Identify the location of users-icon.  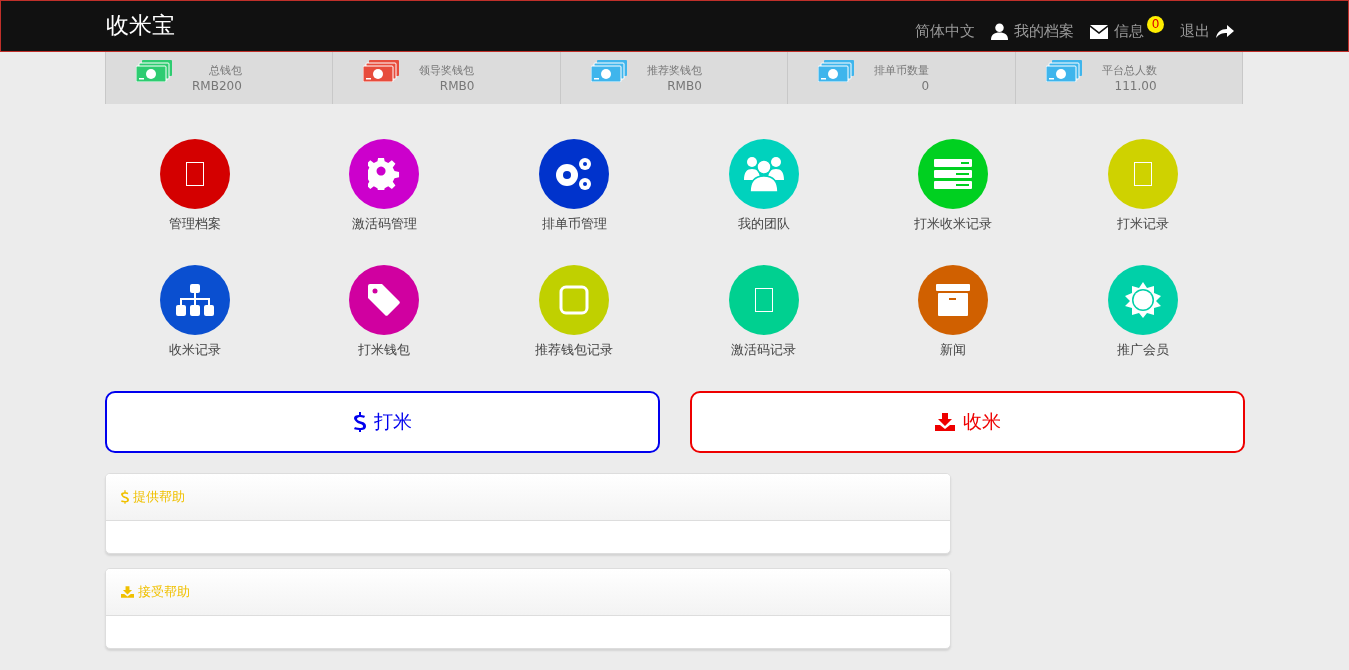
(763, 174).